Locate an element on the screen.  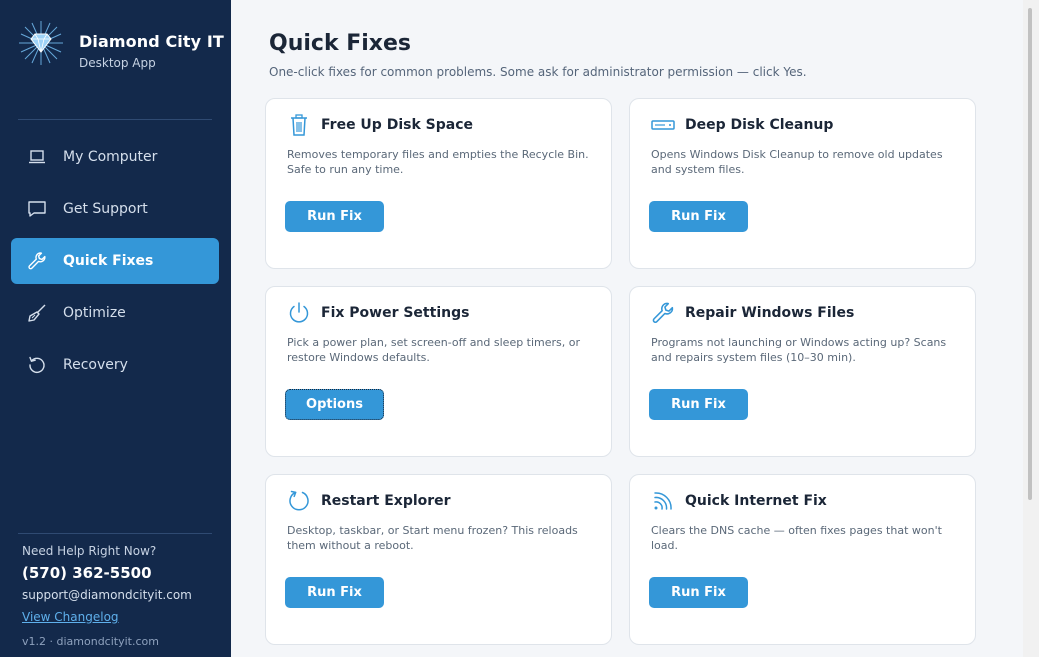
vertical-scrollbar is located at coordinates (1031, 328).